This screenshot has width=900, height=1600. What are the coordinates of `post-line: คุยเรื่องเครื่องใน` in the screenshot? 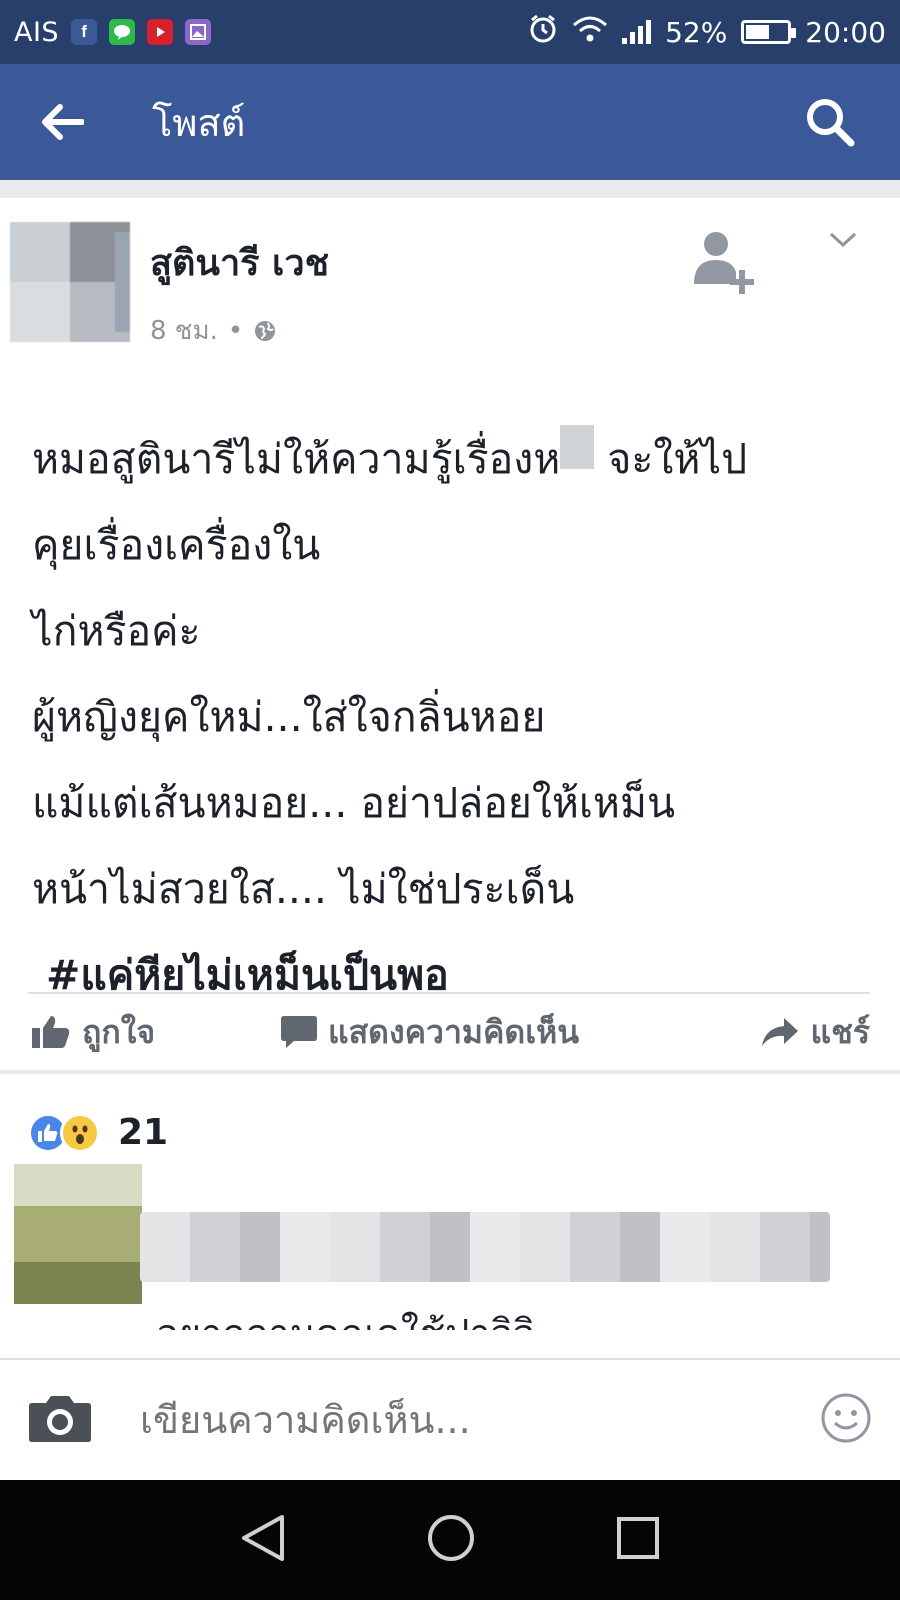 It's located at (176, 545).